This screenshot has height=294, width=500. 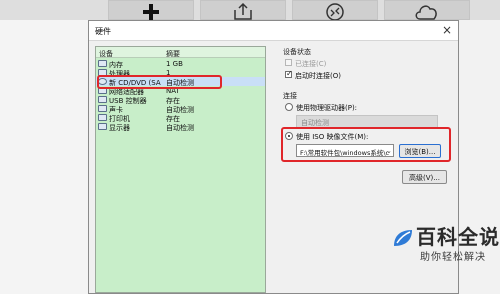 I want to click on display-icon, so click(x=102, y=126).